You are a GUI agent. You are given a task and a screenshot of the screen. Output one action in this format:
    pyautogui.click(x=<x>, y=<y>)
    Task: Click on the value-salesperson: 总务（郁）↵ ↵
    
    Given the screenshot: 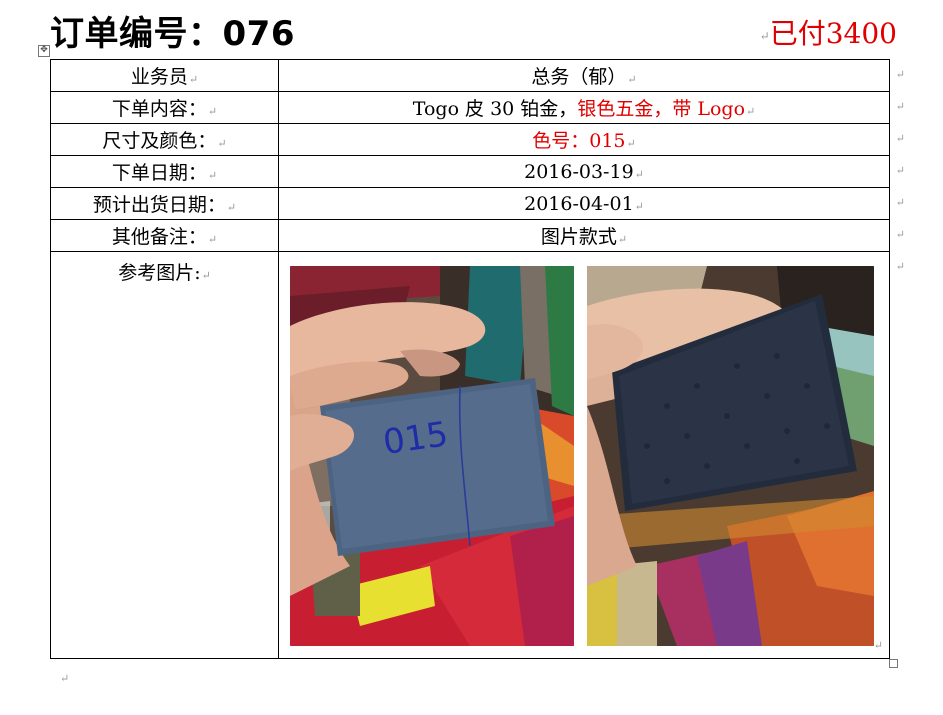 What is the action you would take?
    pyautogui.click(x=591, y=75)
    